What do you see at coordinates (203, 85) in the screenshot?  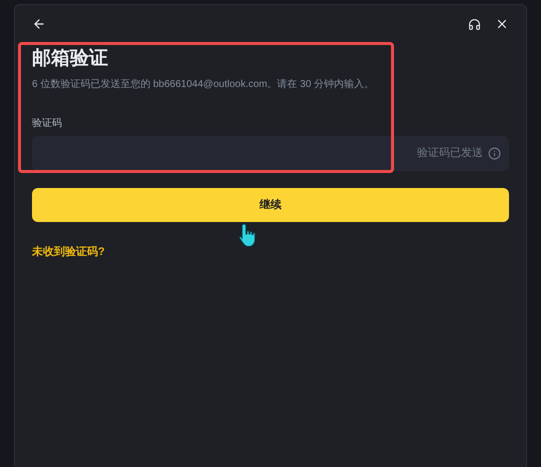 I see `description-text: 6 位数验证码已发送至您的 bb6661044@outlook.com。请在 30 分钟内输入。` at bounding box center [203, 85].